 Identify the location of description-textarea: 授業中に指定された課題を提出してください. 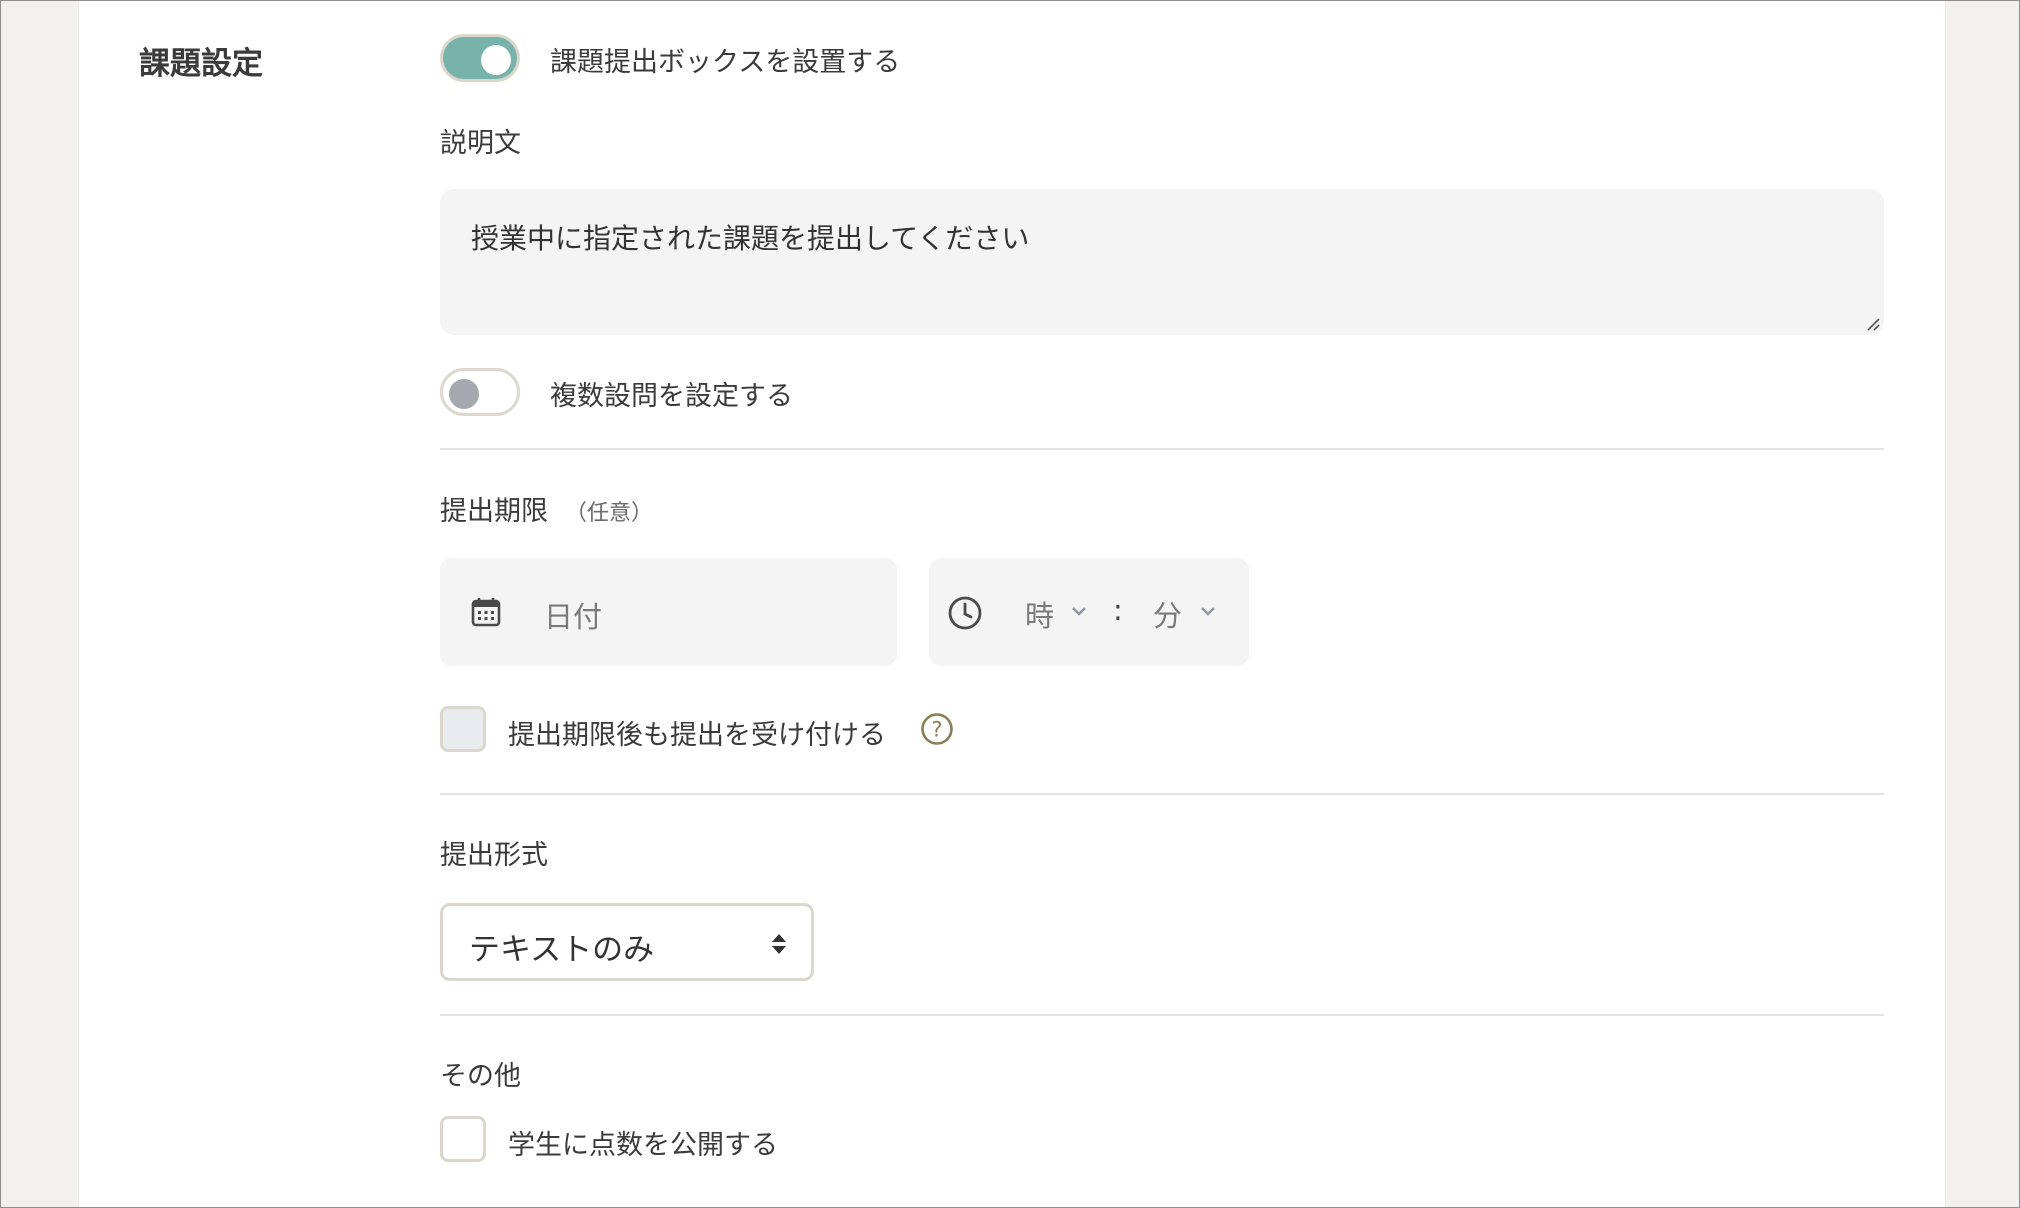
(1162, 262).